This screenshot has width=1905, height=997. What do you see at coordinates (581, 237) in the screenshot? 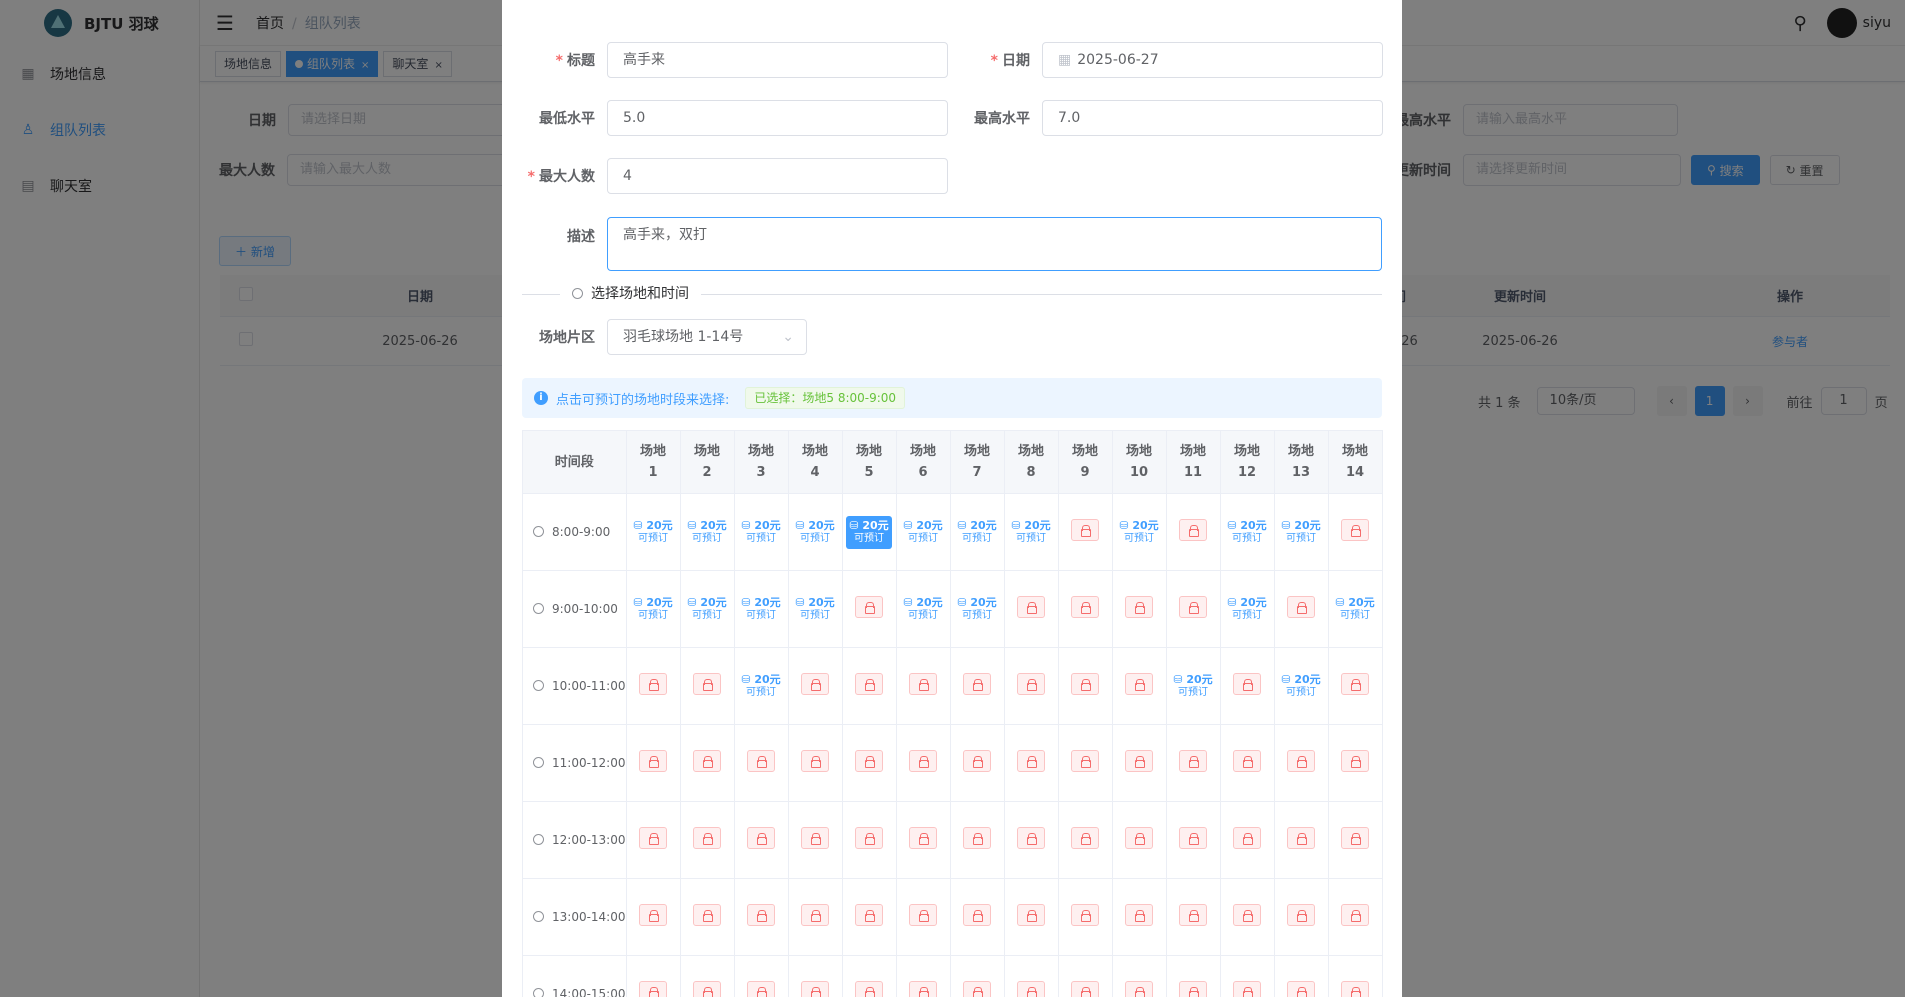
I see `desc-label: 描述` at bounding box center [581, 237].